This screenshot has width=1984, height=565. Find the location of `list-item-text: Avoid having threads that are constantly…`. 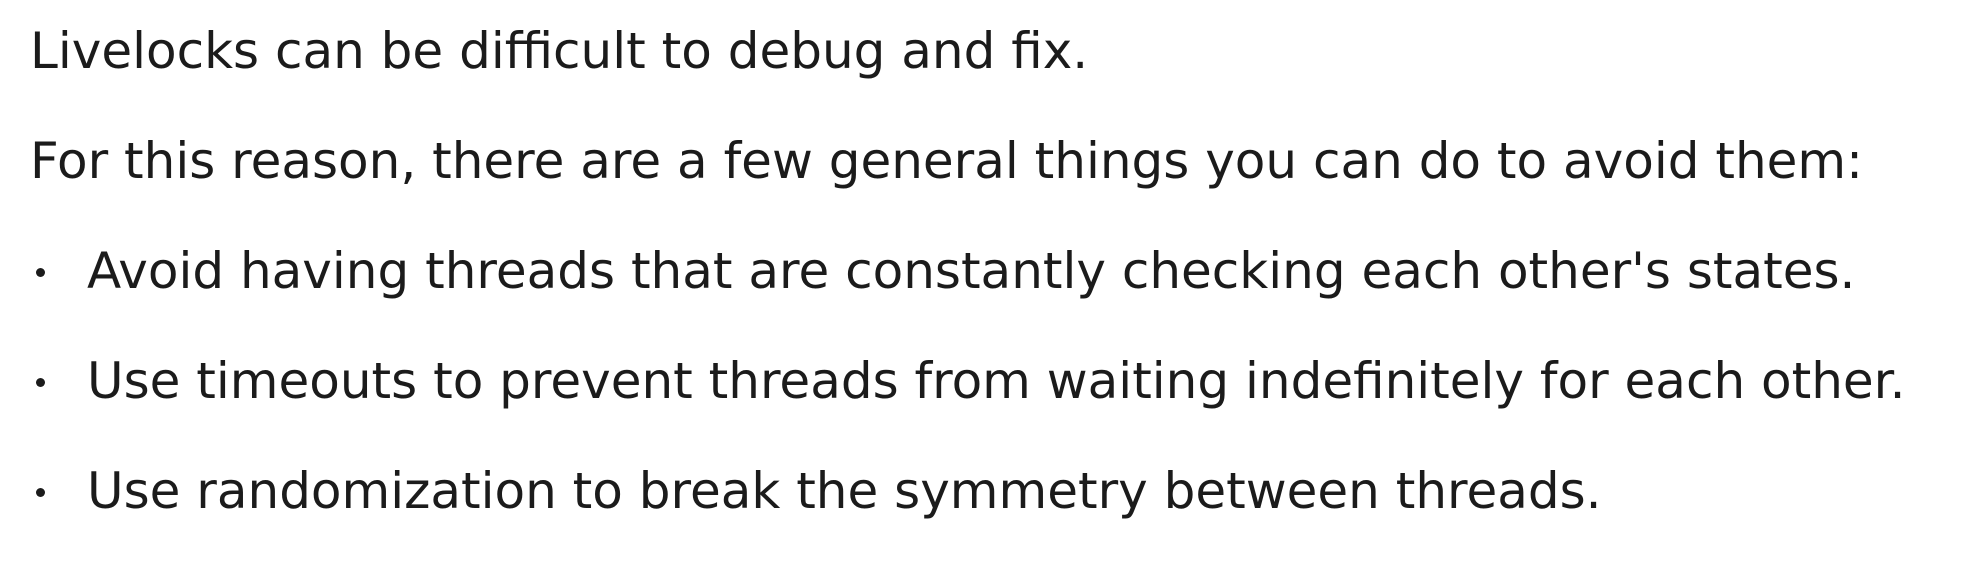

list-item-text: Avoid having threads that are constantly… is located at coordinates (971, 271).